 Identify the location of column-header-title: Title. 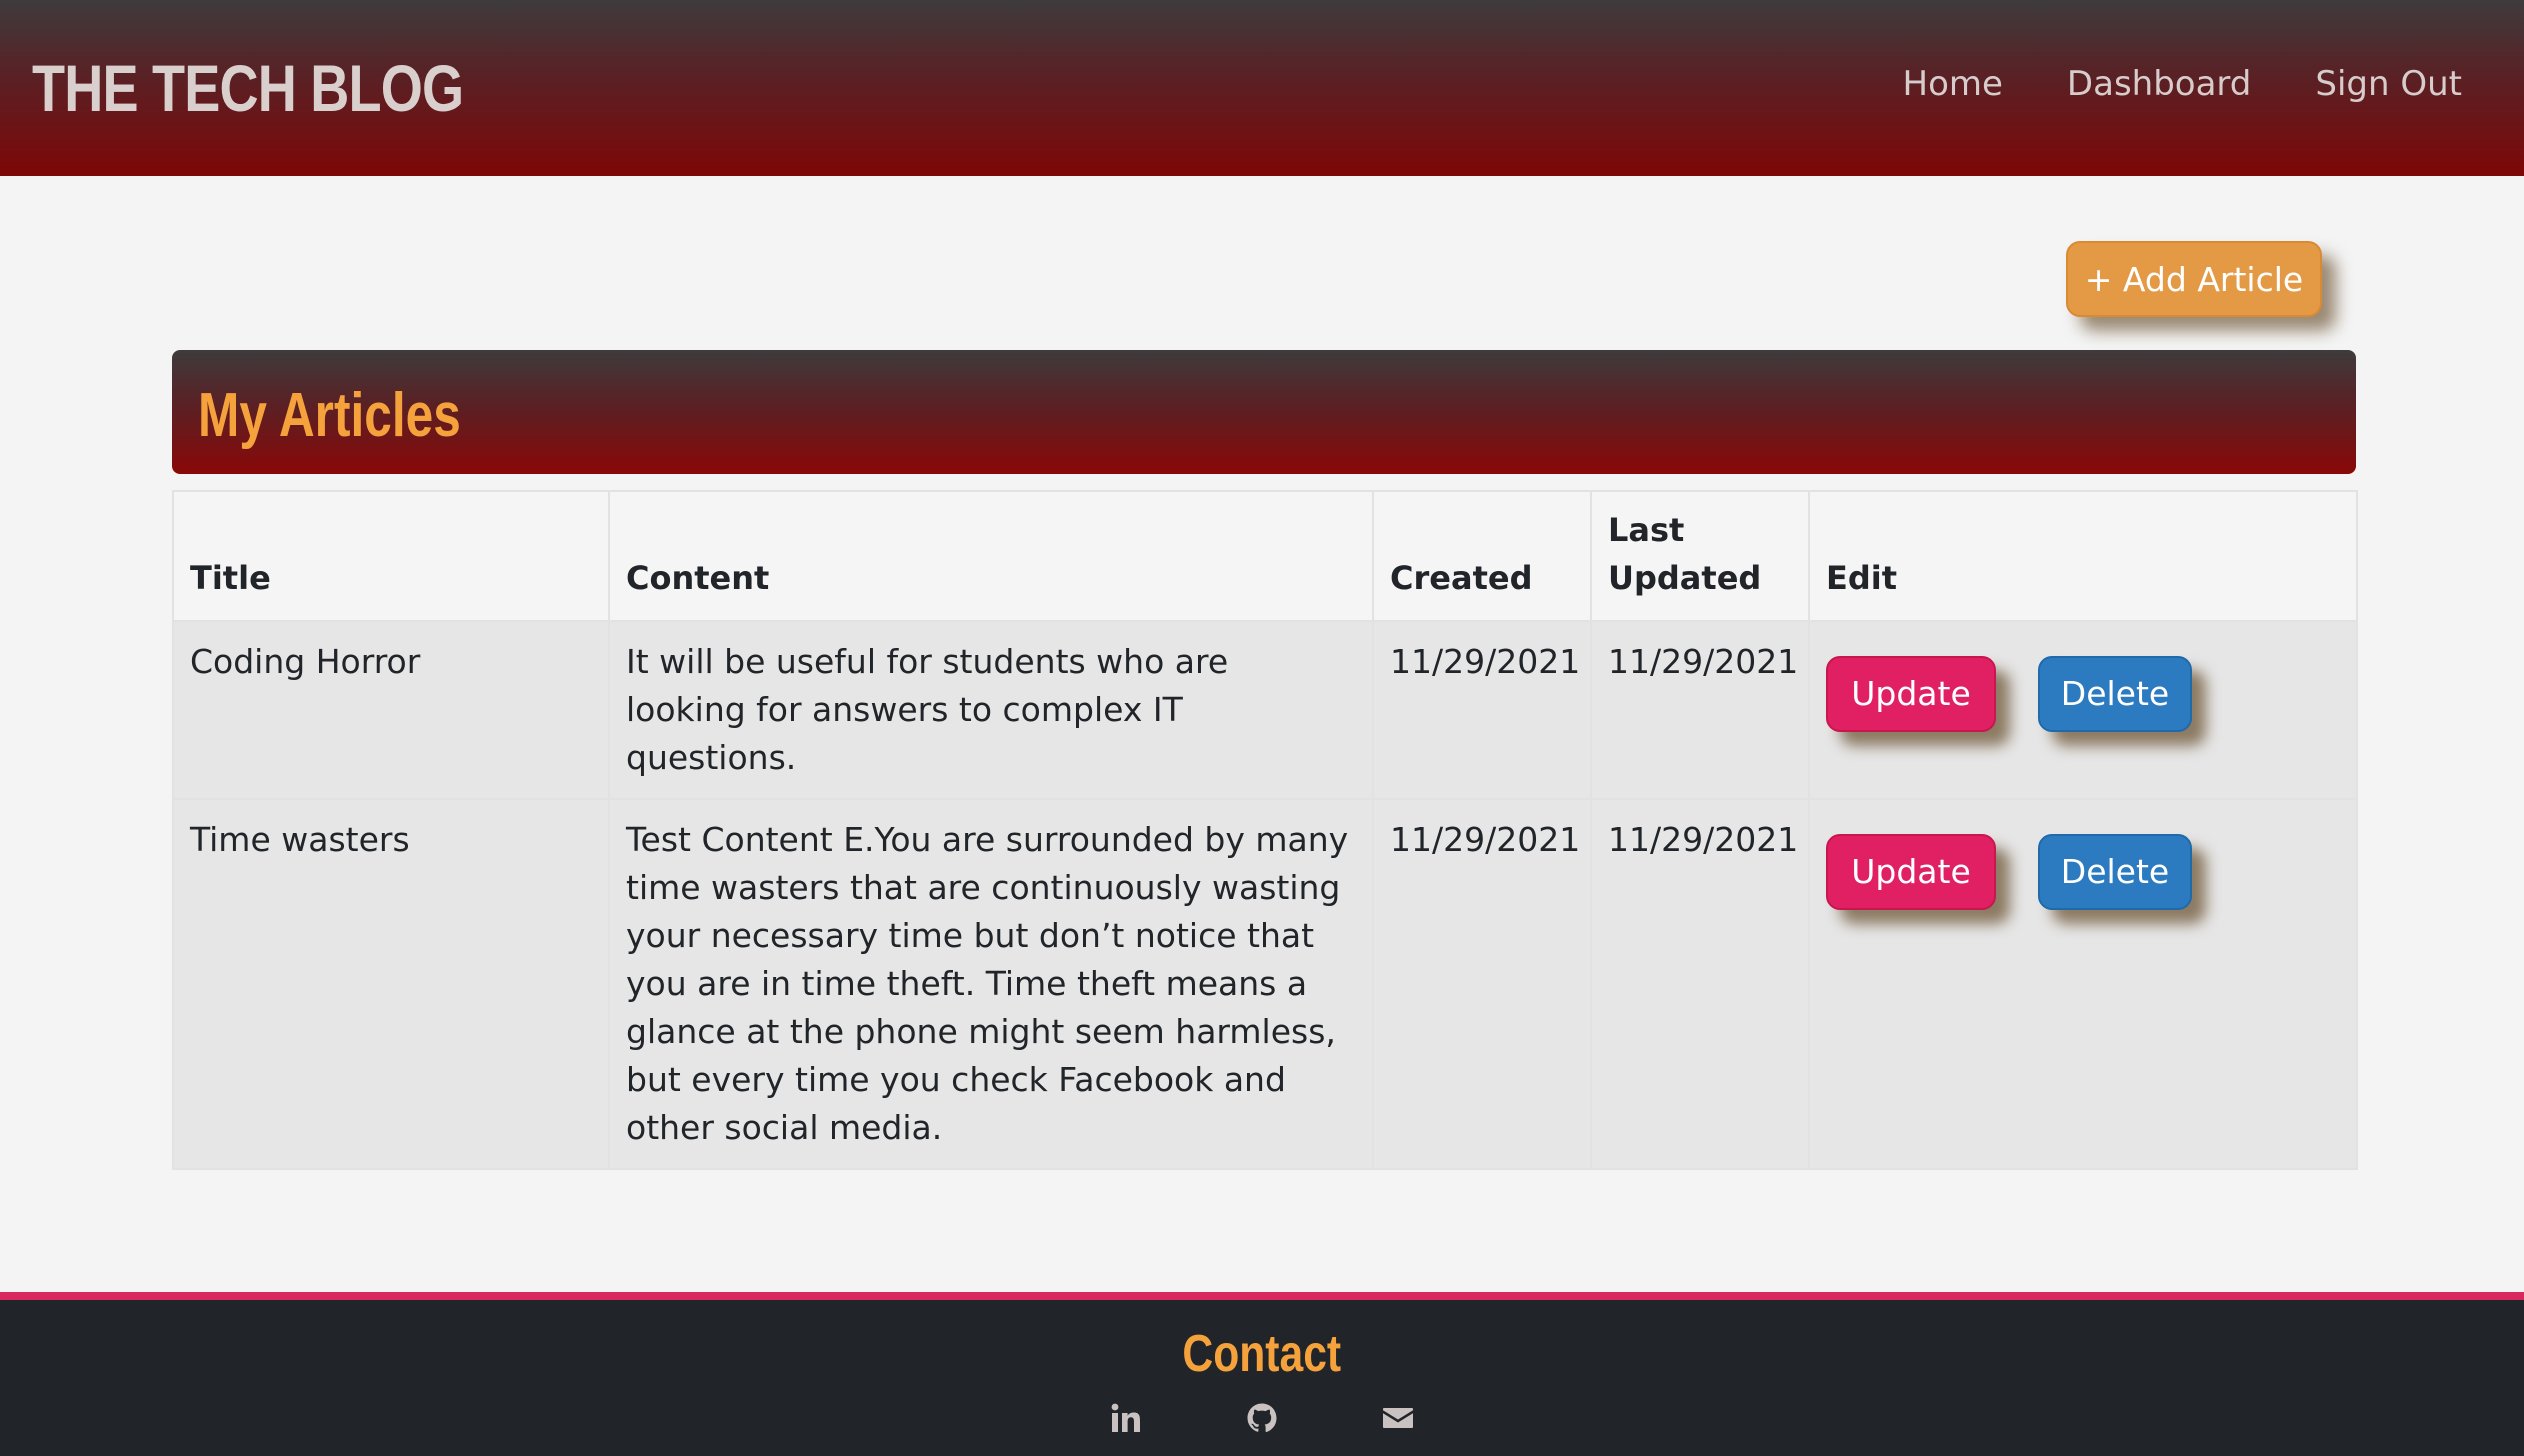
(391, 556).